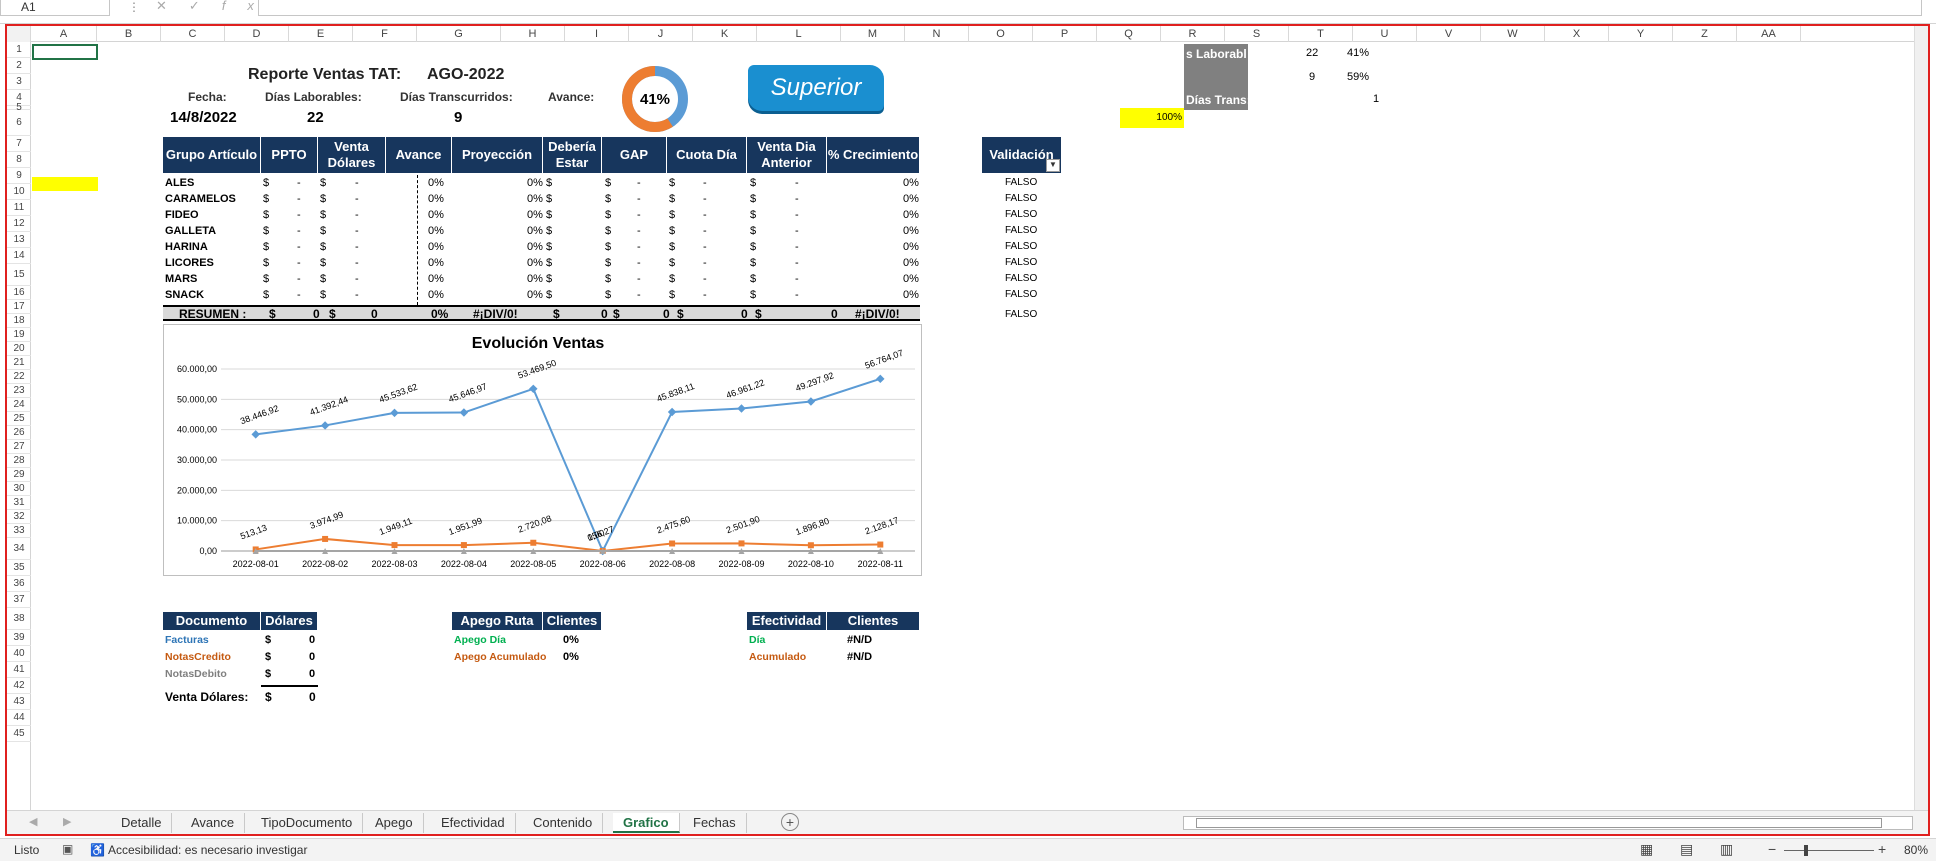  Describe the element at coordinates (19, 489) in the screenshot. I see `row-header-30: 30` at that location.